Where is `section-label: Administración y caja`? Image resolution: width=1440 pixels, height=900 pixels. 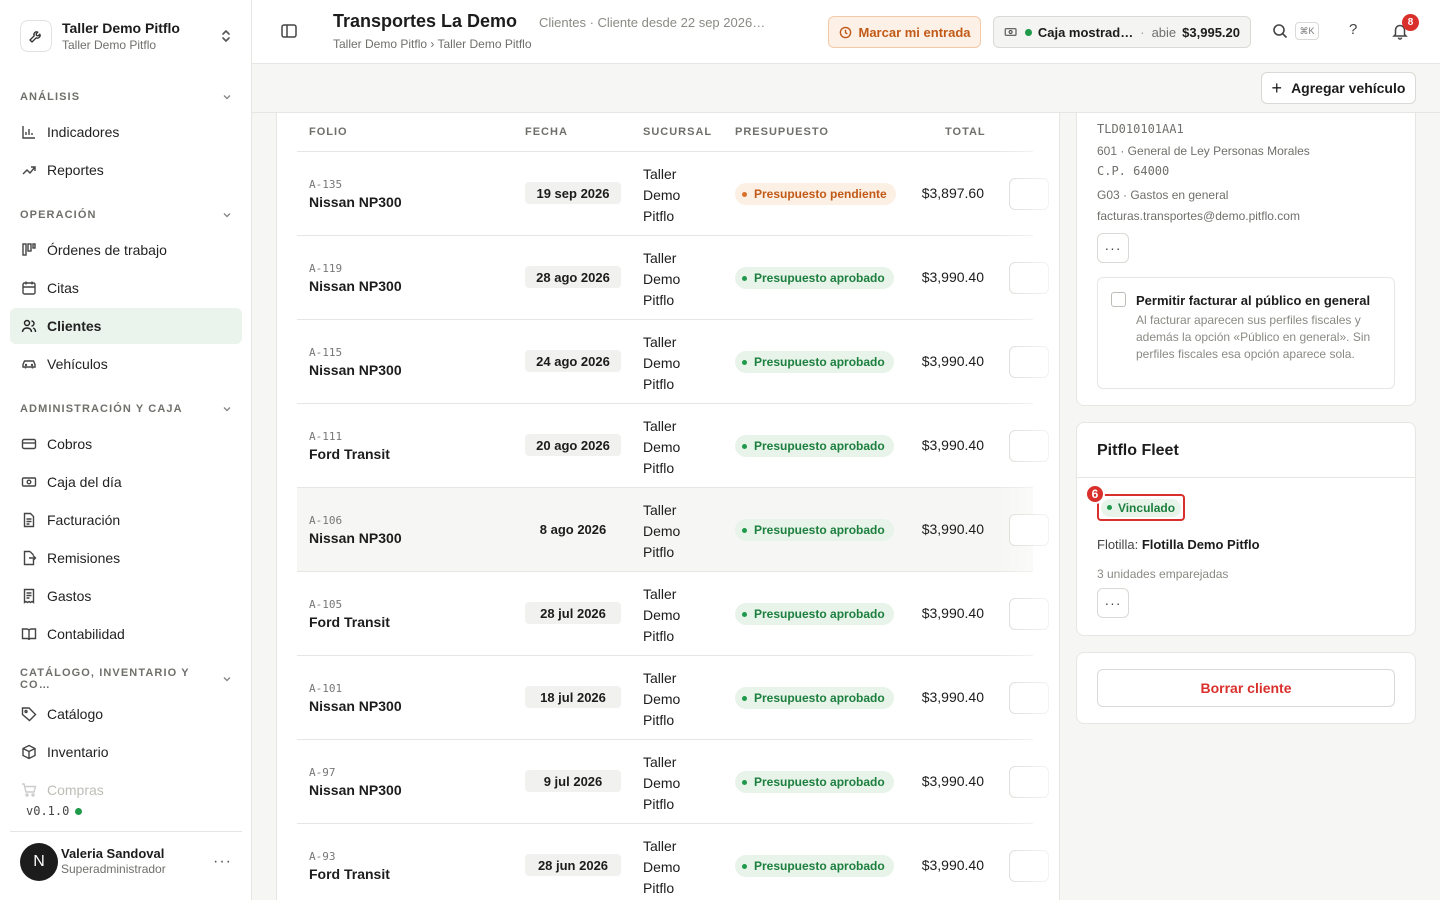 section-label: Administración y caja is located at coordinates (101, 409).